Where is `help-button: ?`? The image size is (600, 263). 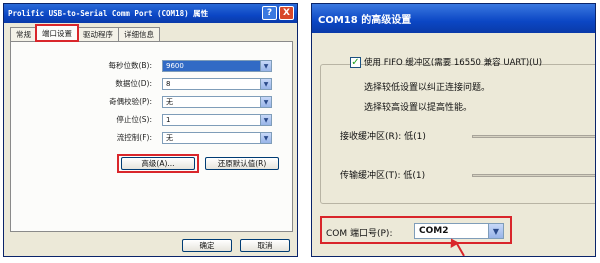 help-button: ? is located at coordinates (269, 13).